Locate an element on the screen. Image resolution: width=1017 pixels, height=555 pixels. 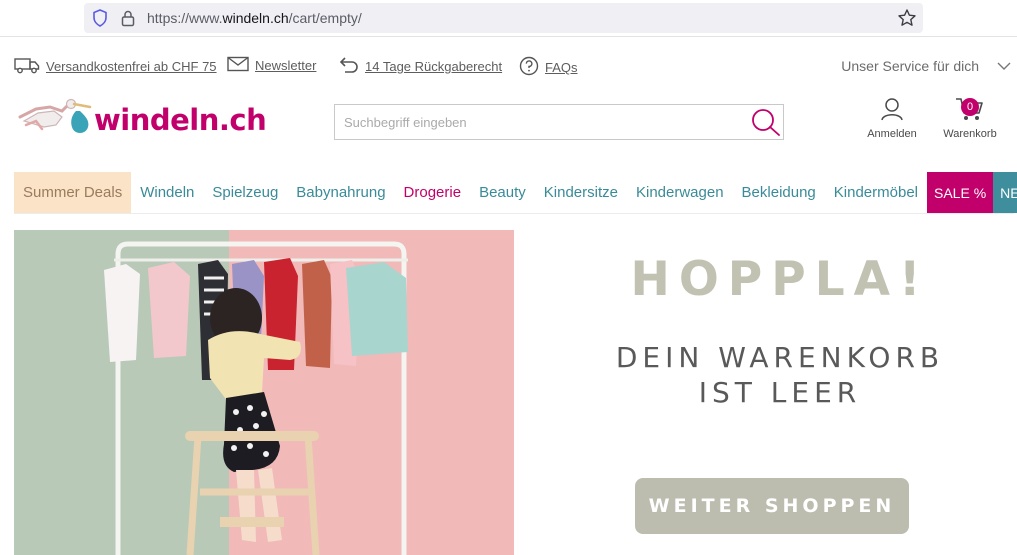
nav-item-bekleidung: Bekleidung is located at coordinates (779, 192).